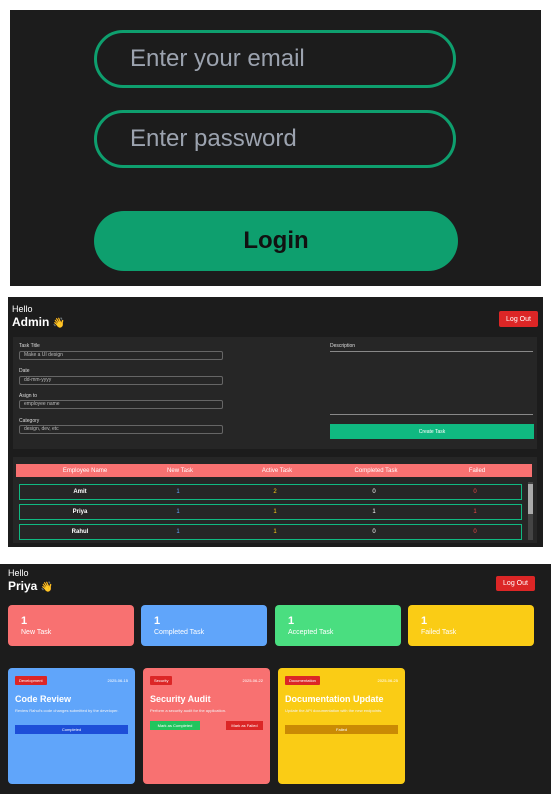  What do you see at coordinates (217, 58) in the screenshot?
I see `email-placeholder: Enter your email` at bounding box center [217, 58].